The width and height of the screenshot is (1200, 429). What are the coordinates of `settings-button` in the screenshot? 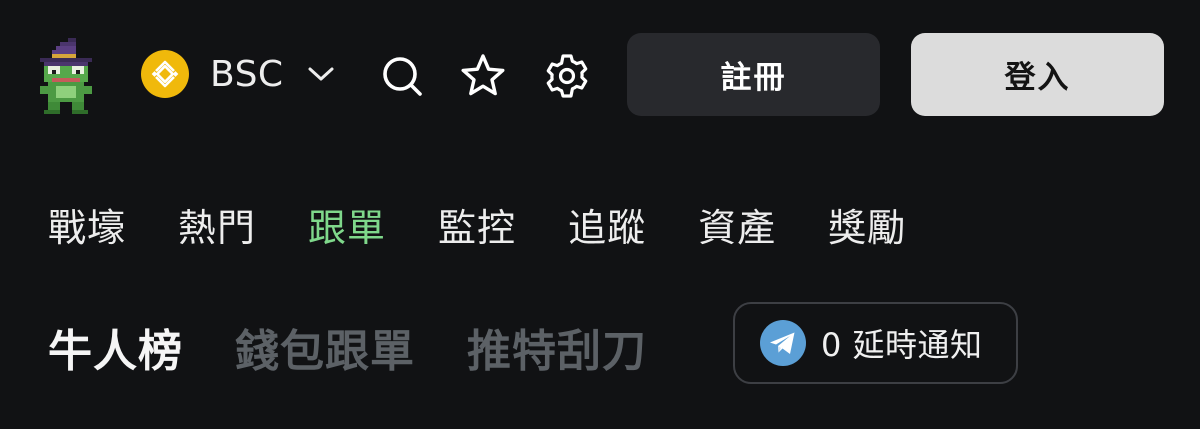 It's located at (567, 76).